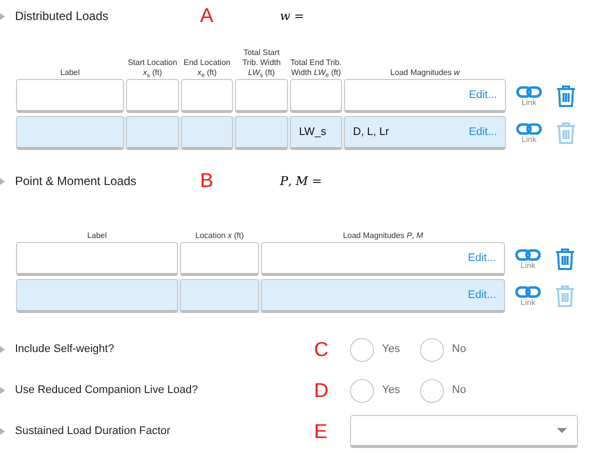 Image resolution: width=590 pixels, height=453 pixels. I want to click on option-label: Sustained Load Duration Factor, so click(92, 432).